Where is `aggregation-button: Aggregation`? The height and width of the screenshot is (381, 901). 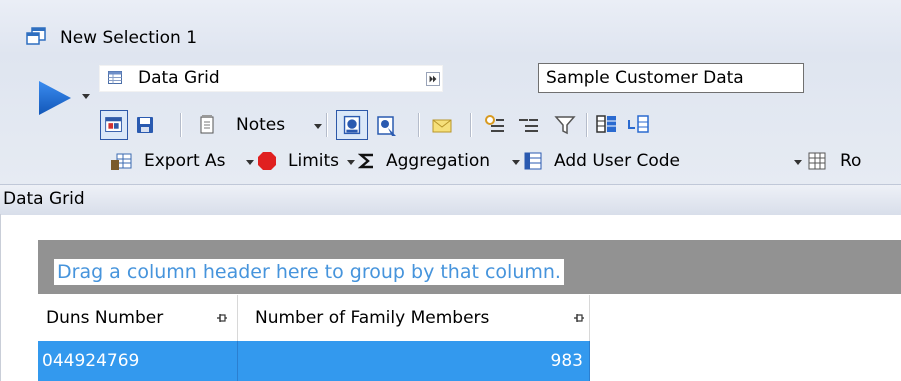
aggregation-button: Aggregation is located at coordinates (438, 161).